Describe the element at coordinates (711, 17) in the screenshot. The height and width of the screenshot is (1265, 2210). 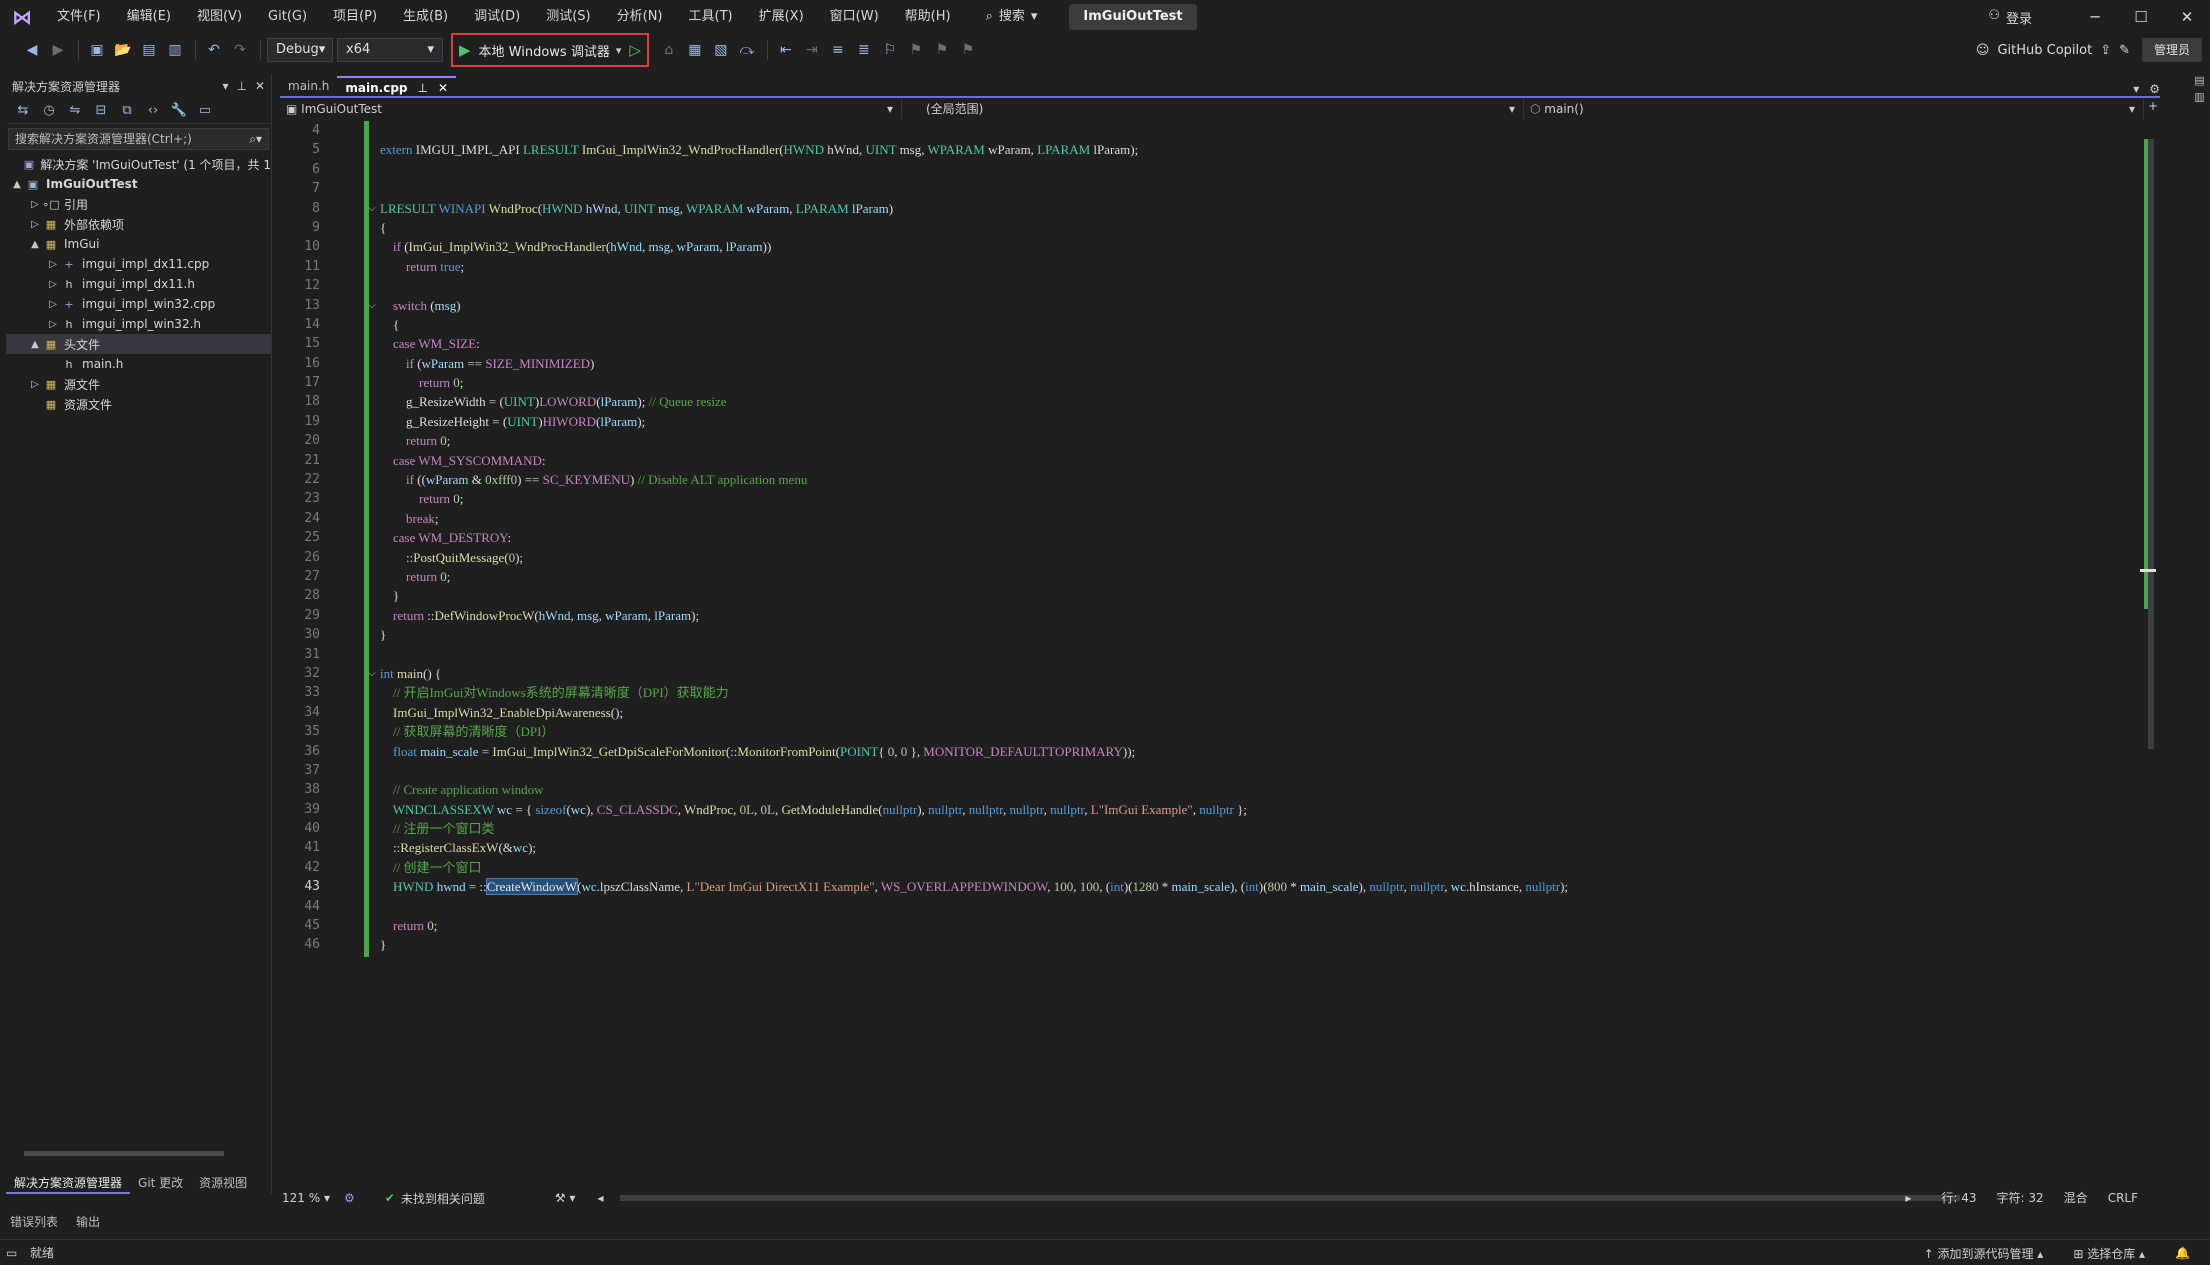
I see `menu-item: 工具(T)` at that location.